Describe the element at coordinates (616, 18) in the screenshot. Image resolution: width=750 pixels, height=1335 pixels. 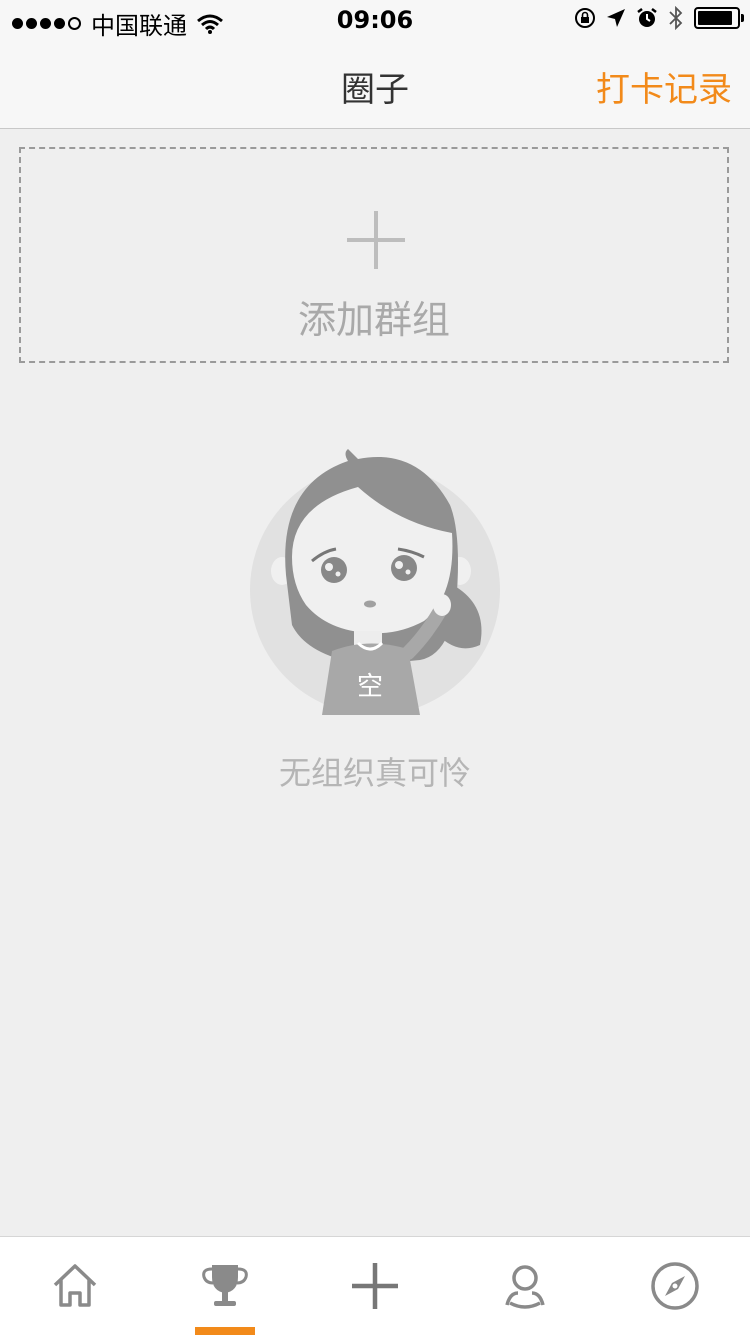
I see `location-arrow-icon` at that location.